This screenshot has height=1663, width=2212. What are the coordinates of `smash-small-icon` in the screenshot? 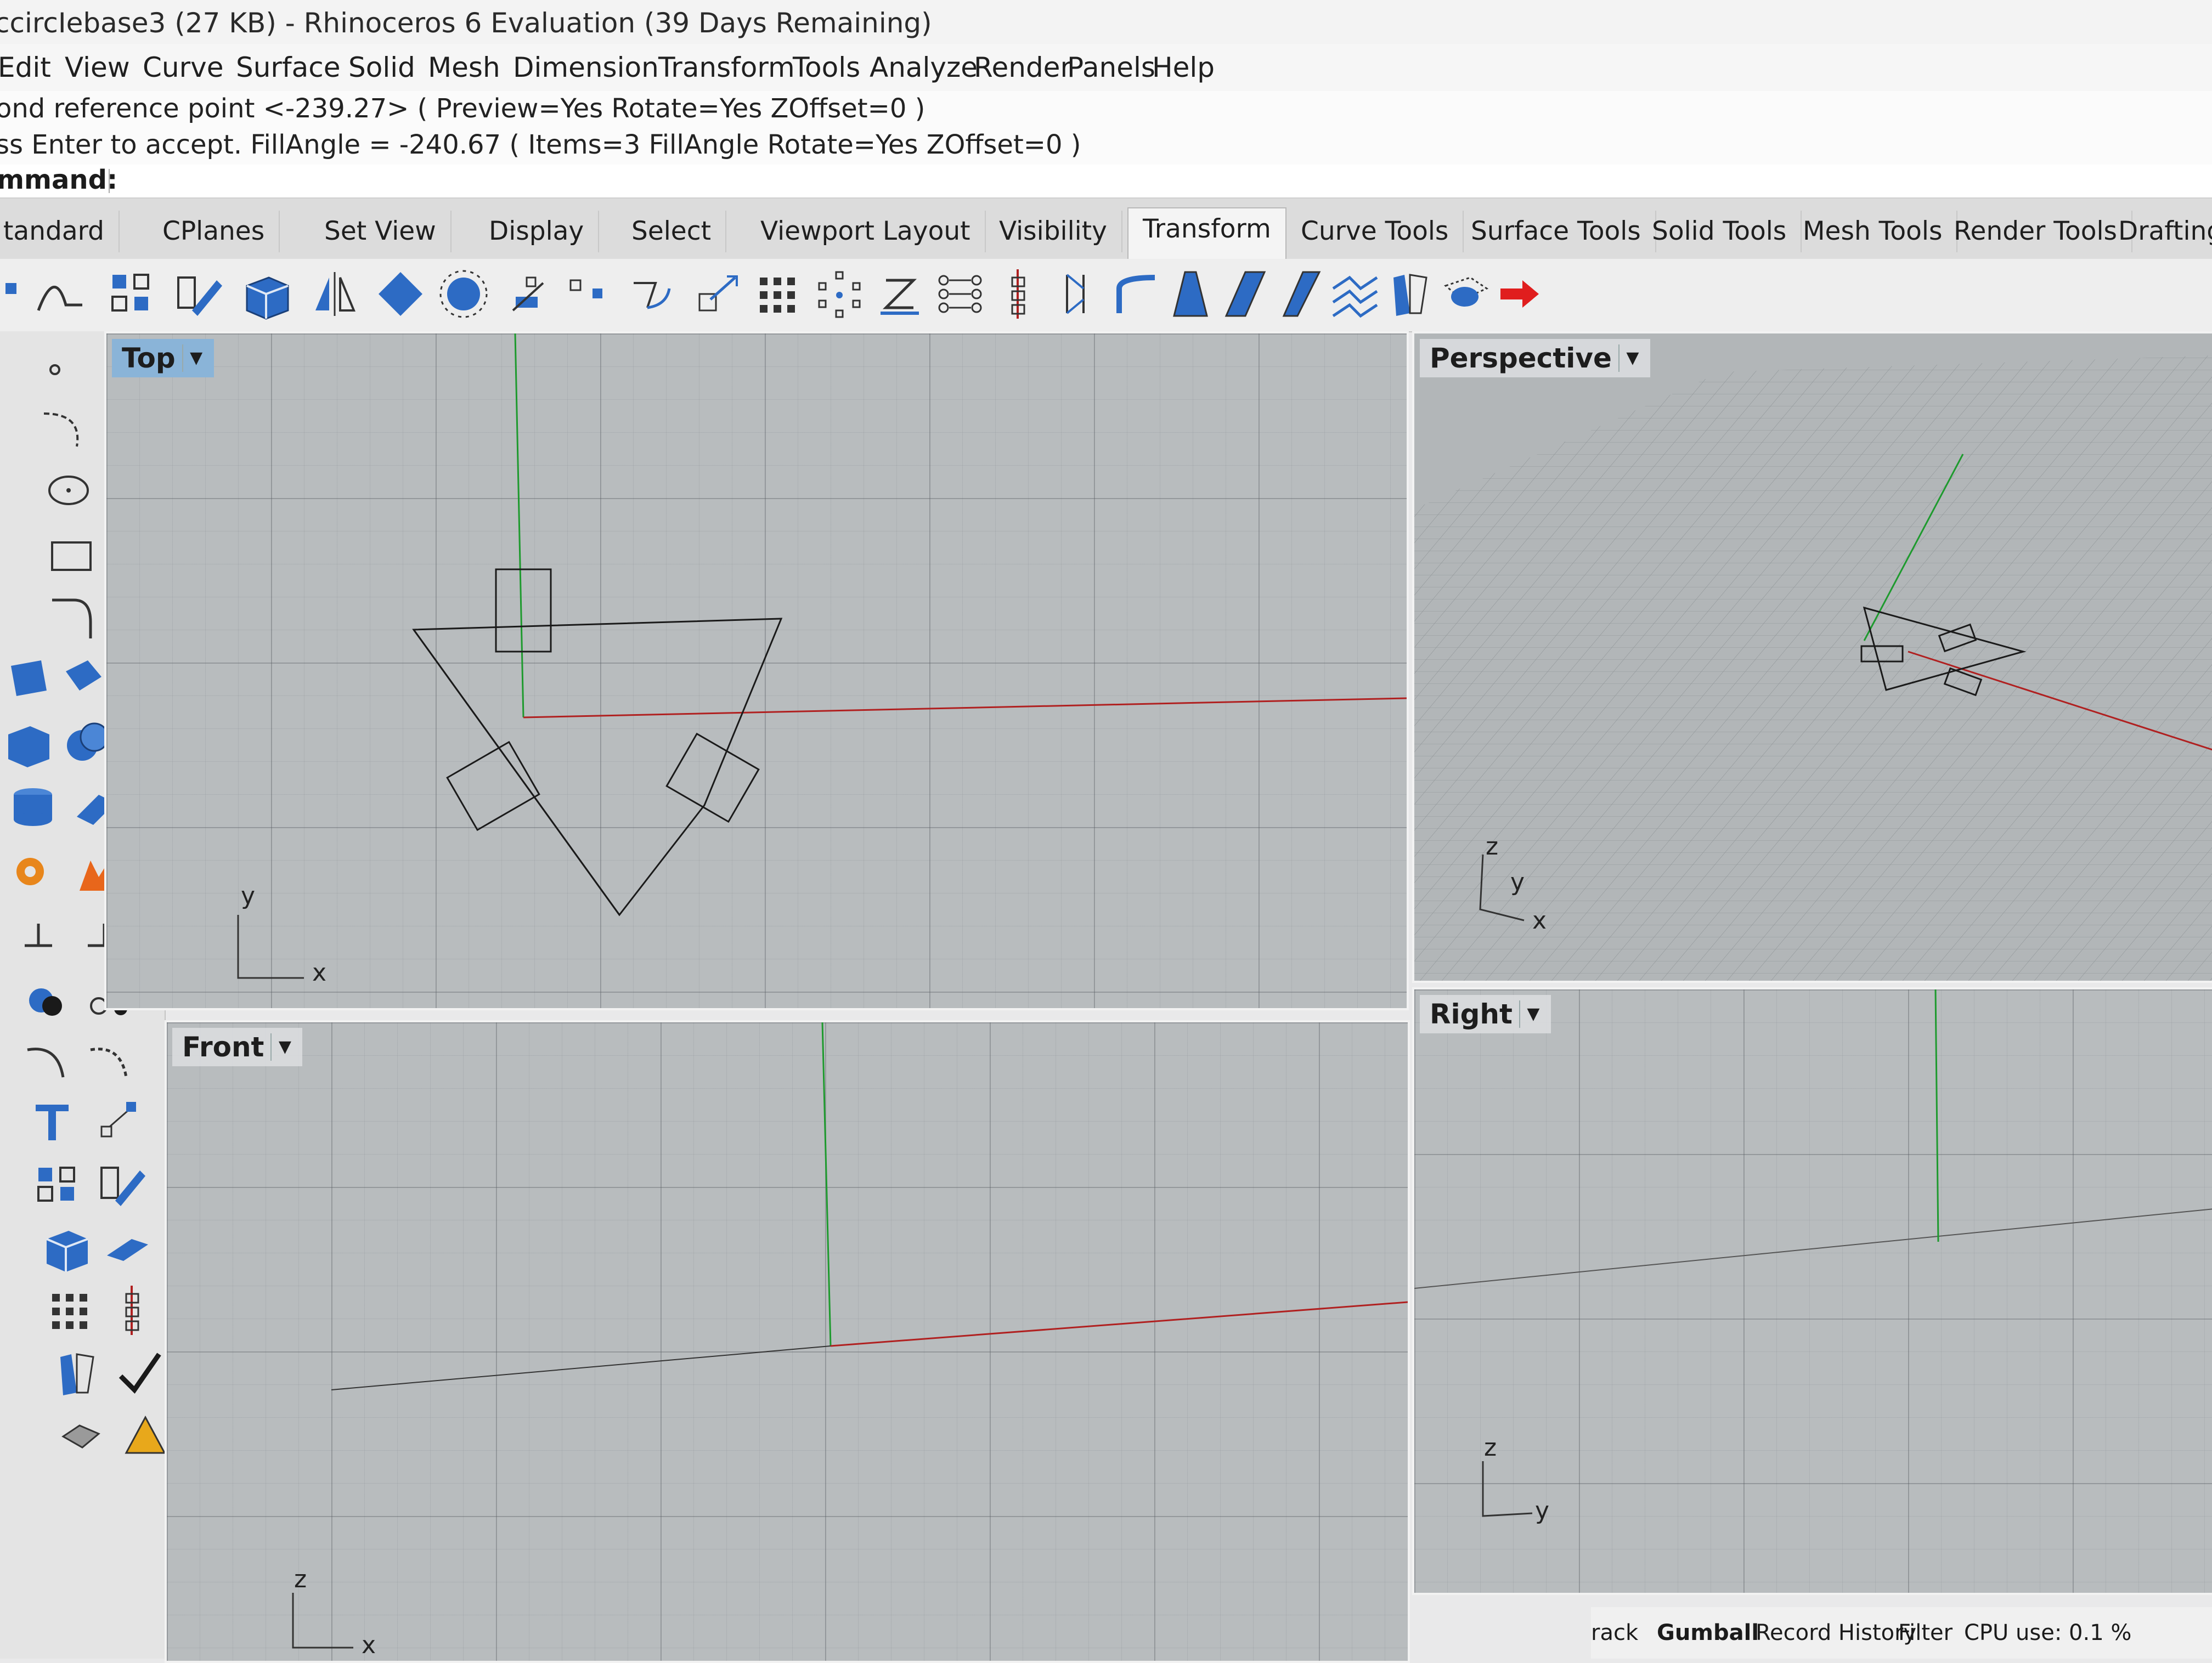 It's located at (76, 1373).